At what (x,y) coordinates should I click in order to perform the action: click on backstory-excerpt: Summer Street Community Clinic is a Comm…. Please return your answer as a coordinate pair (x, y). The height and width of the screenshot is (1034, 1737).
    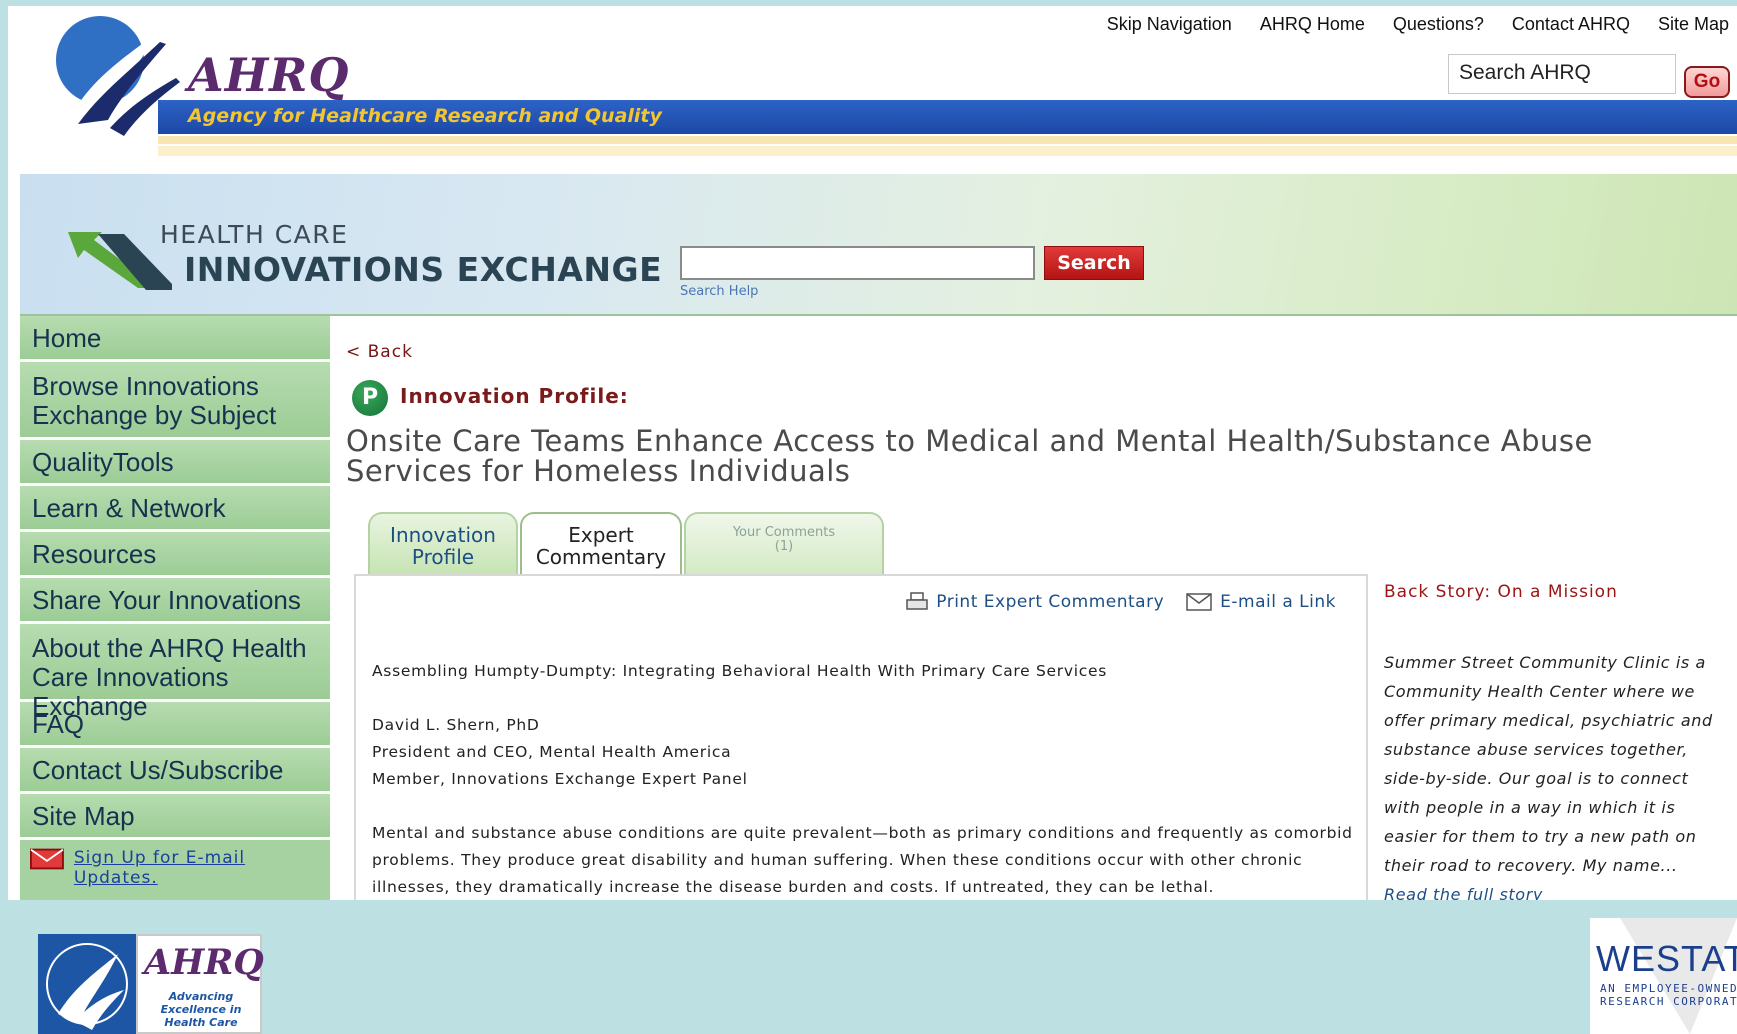
    Looking at the image, I should click on (1548, 764).